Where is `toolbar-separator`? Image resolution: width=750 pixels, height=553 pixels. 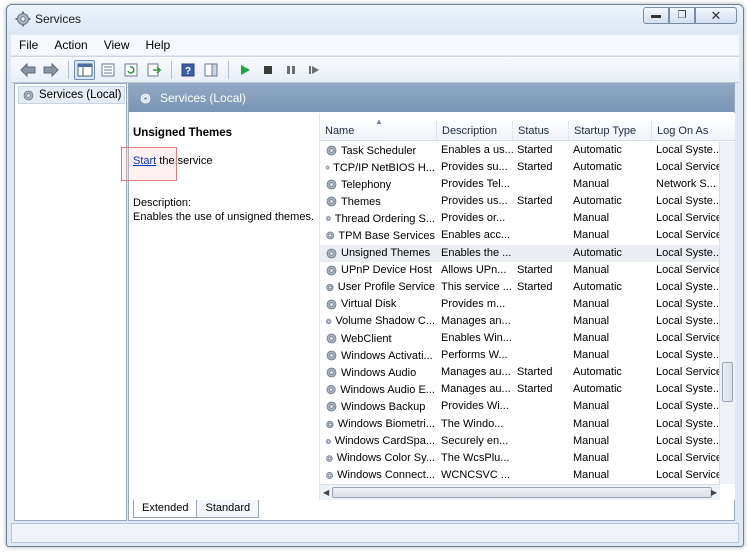 toolbar-separator is located at coordinates (171, 69).